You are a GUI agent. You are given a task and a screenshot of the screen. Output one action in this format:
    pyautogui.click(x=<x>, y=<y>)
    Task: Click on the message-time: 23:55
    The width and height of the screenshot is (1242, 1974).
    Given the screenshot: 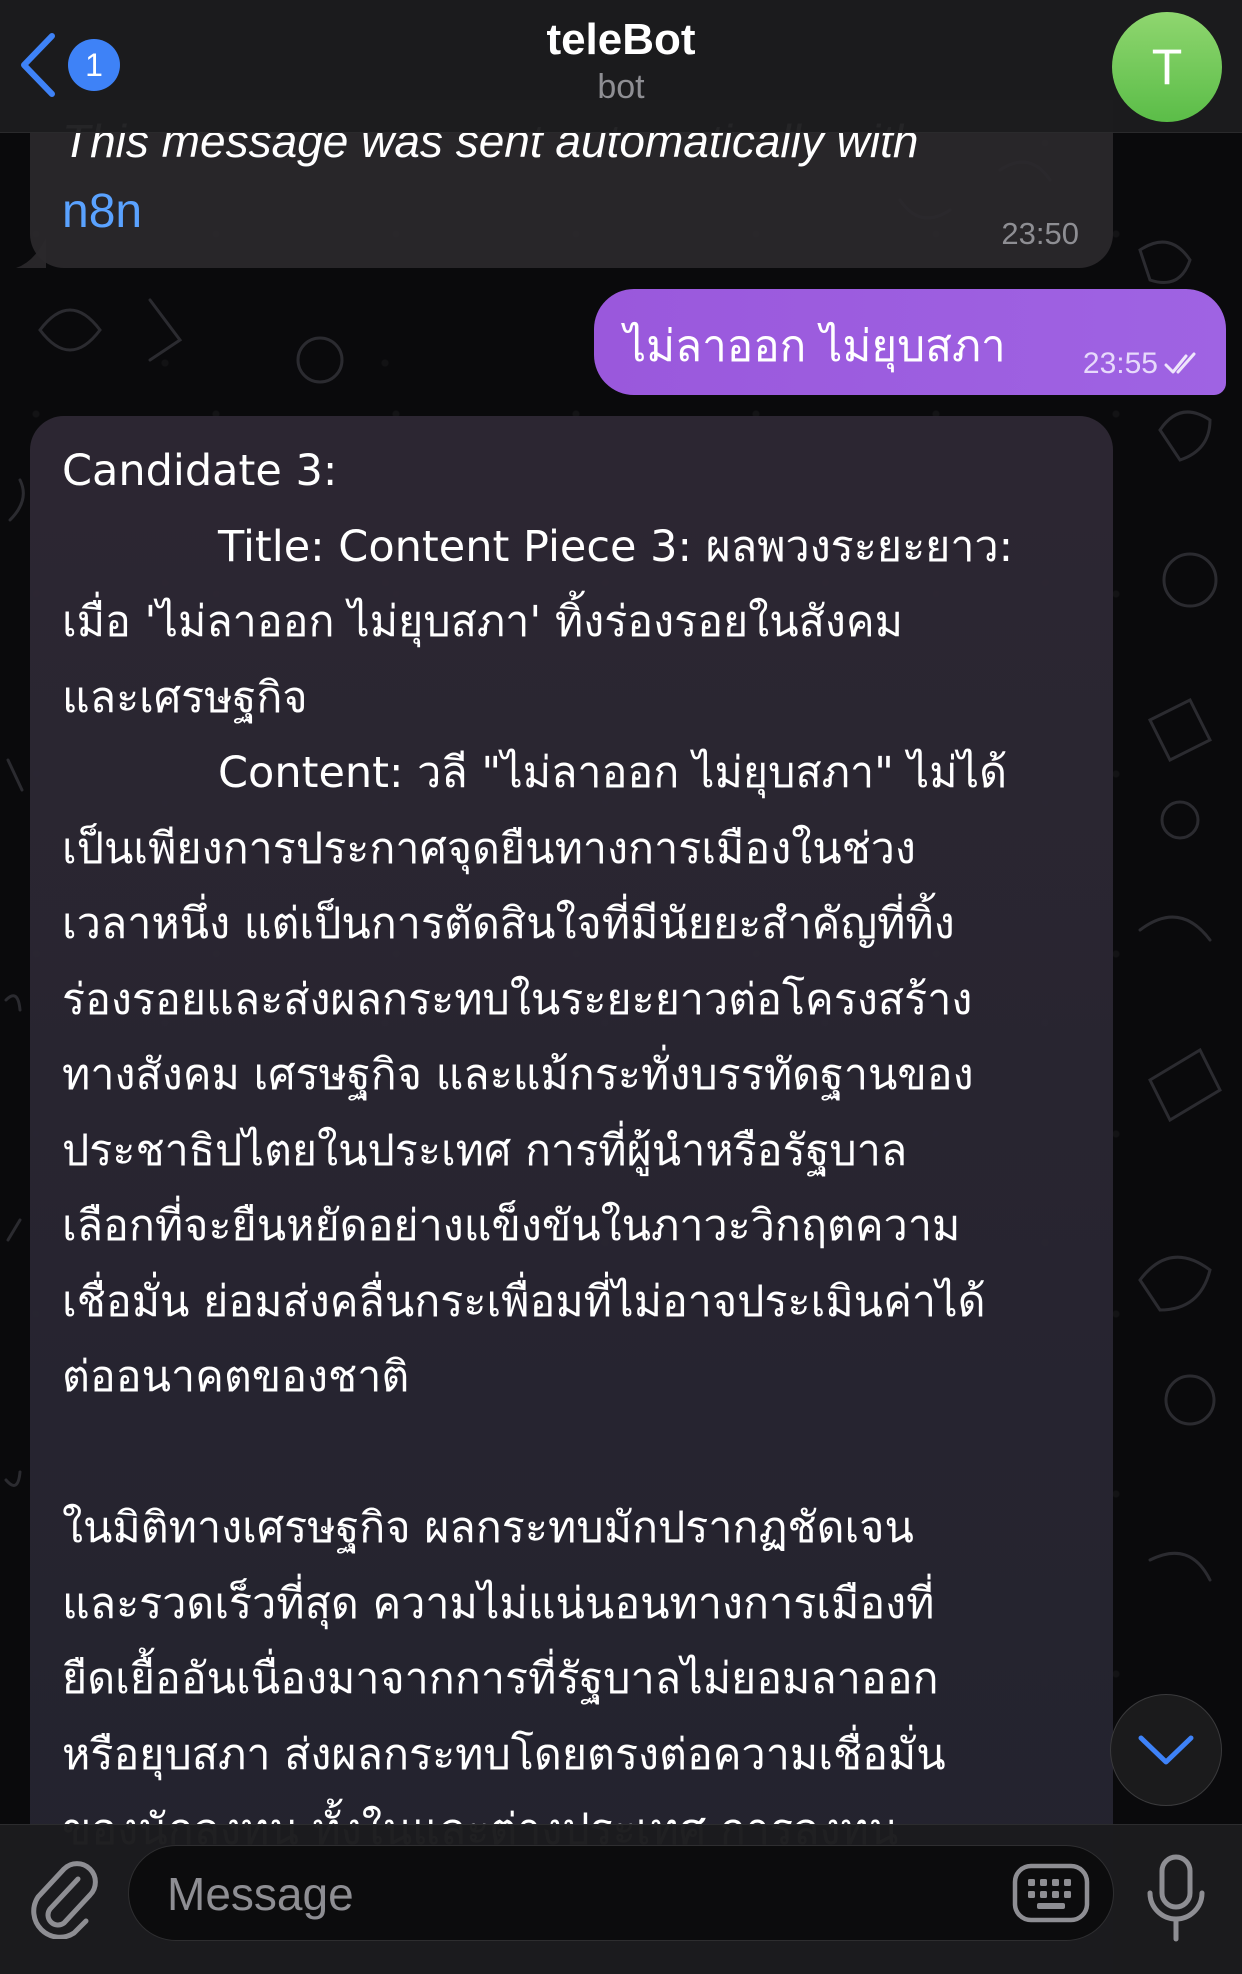 What is the action you would take?
    pyautogui.click(x=1120, y=363)
    